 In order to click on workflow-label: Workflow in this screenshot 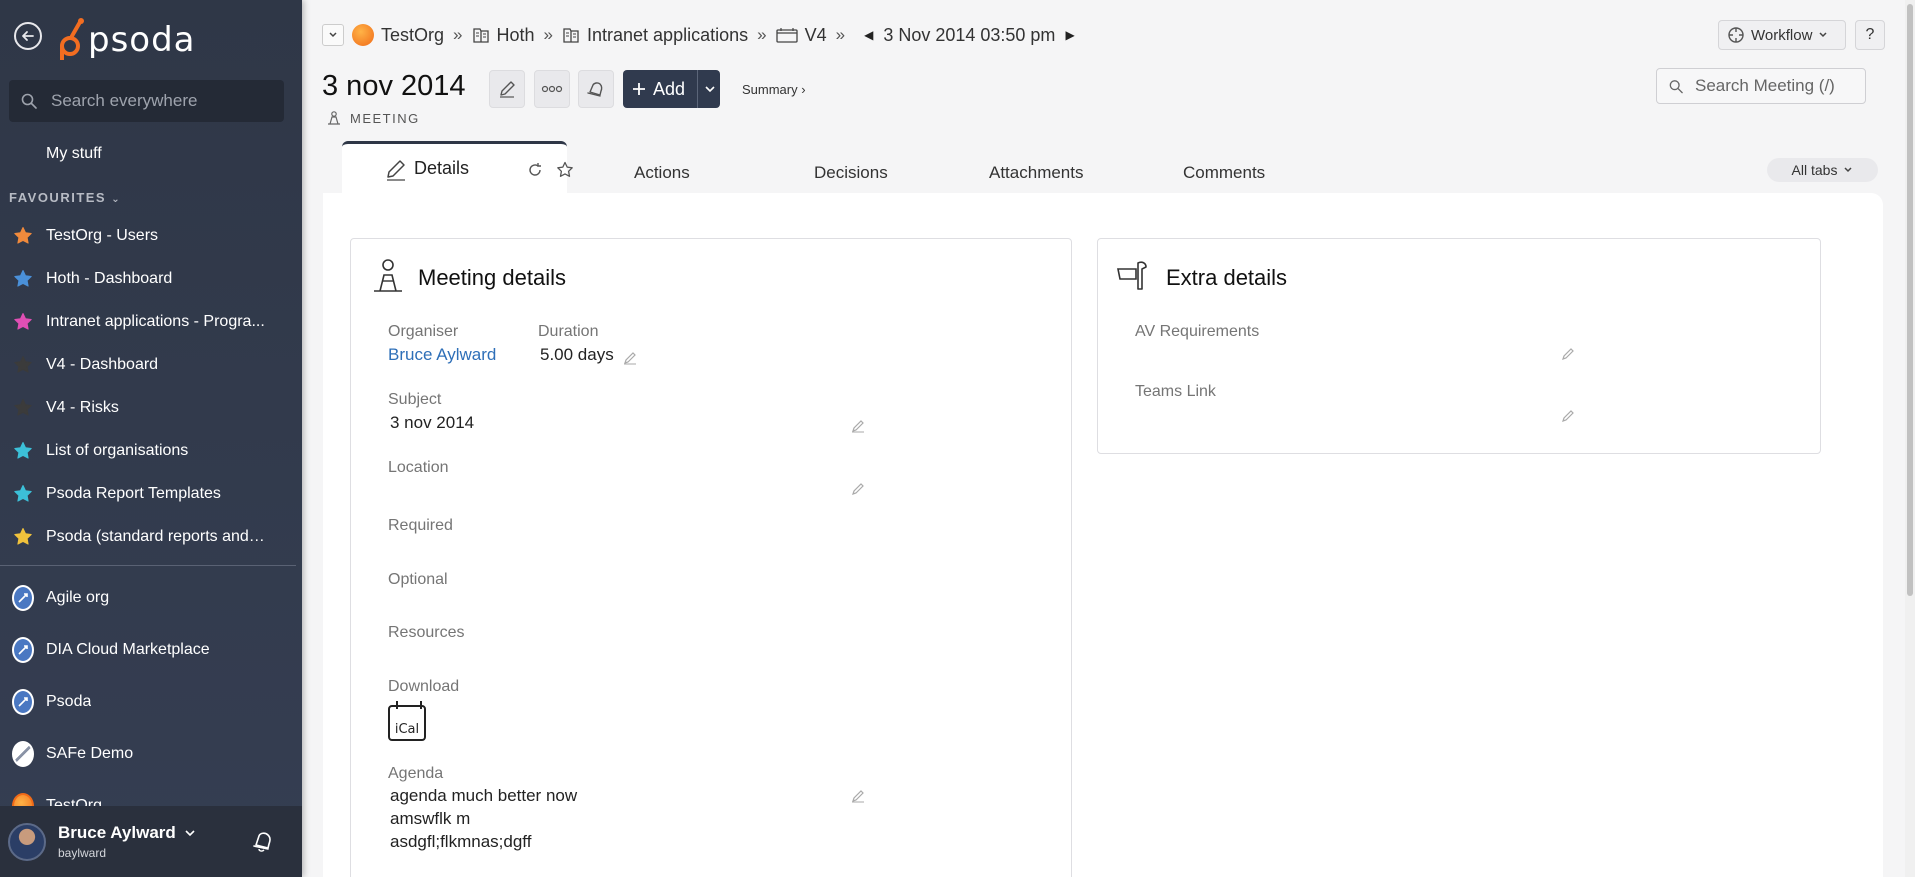, I will do `click(1782, 35)`.